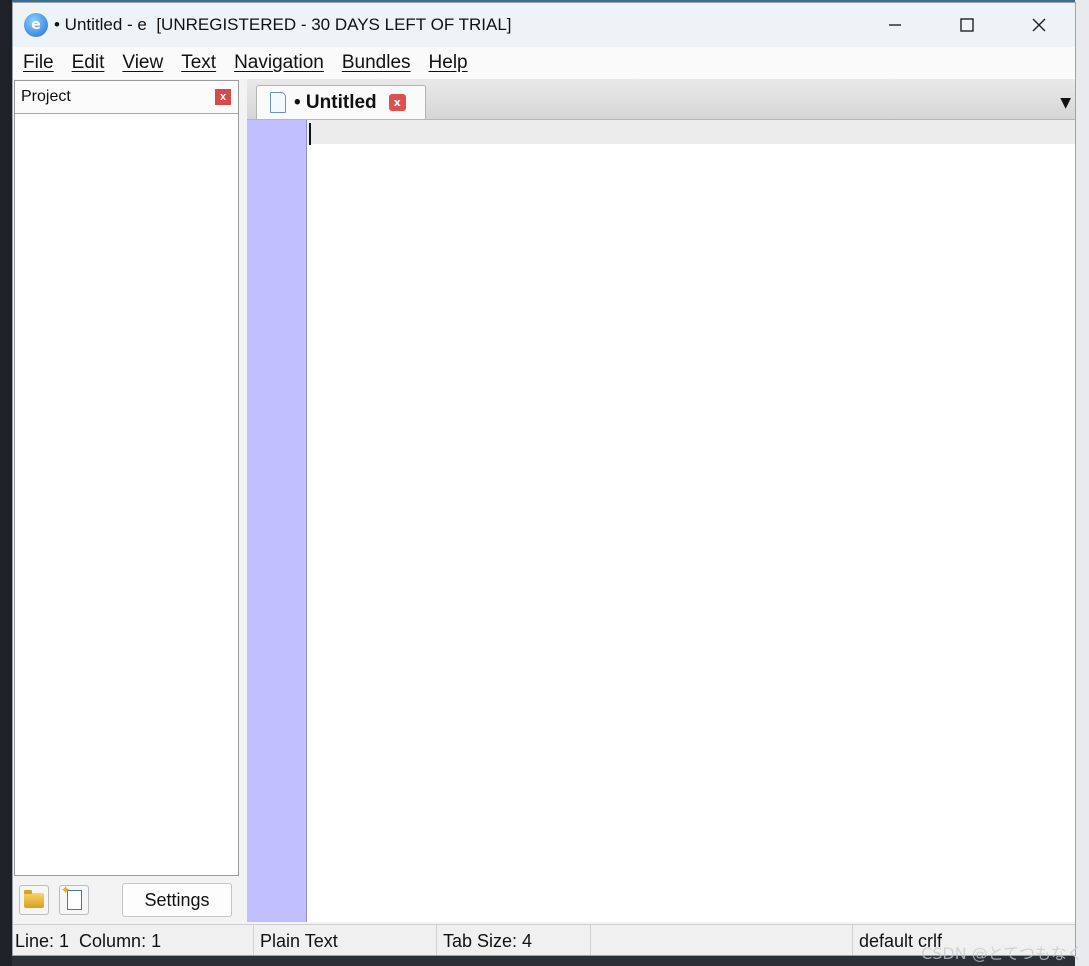 The image size is (1089, 966). I want to click on text-caret, so click(310, 134).